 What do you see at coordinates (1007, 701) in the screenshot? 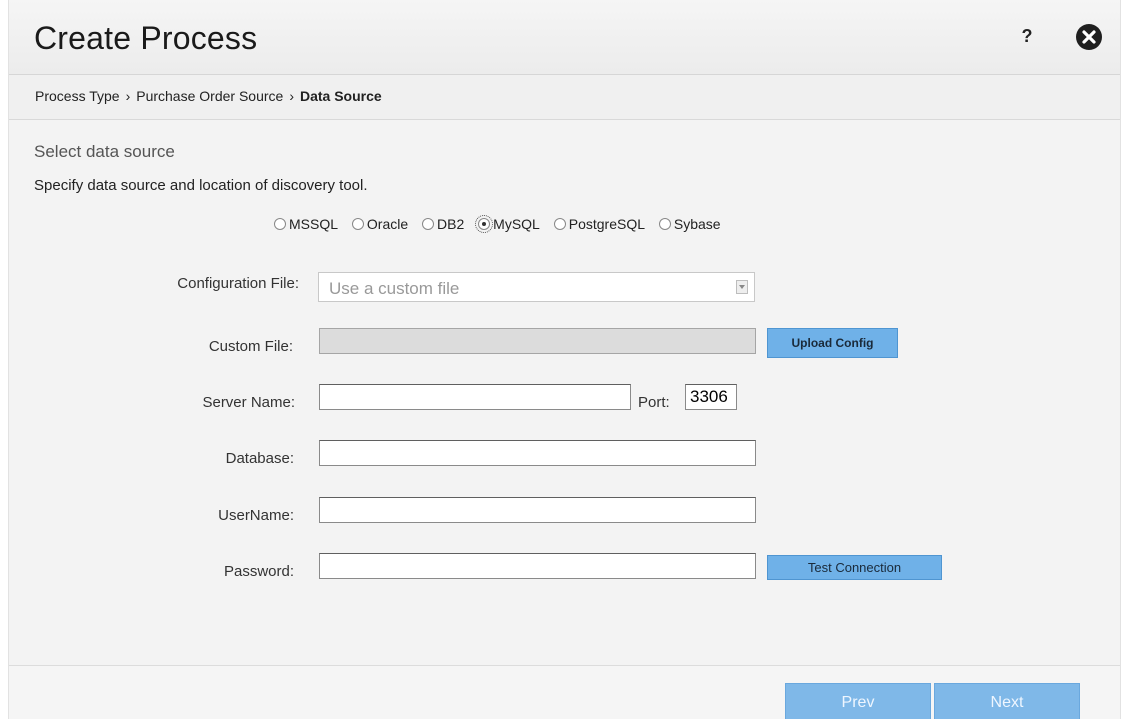
I see `next-button: Next` at bounding box center [1007, 701].